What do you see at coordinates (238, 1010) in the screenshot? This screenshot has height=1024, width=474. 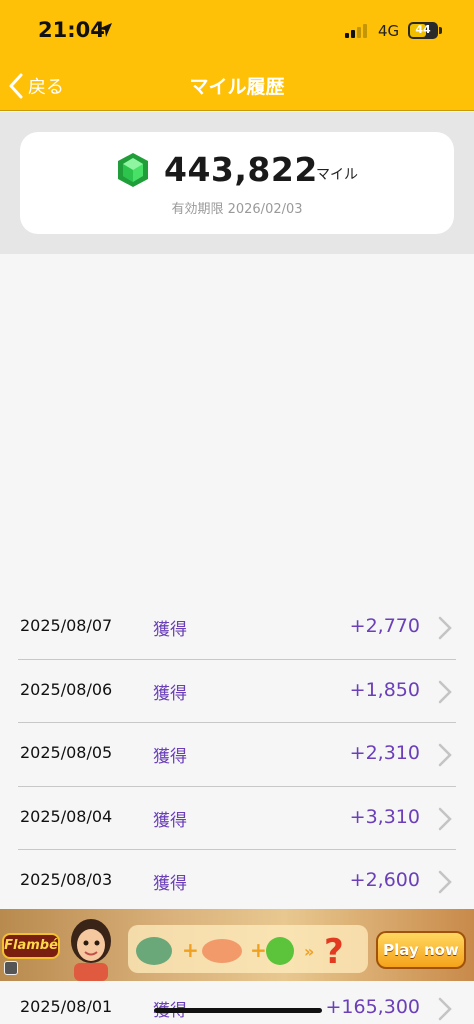 I see `home-indicator` at bounding box center [238, 1010].